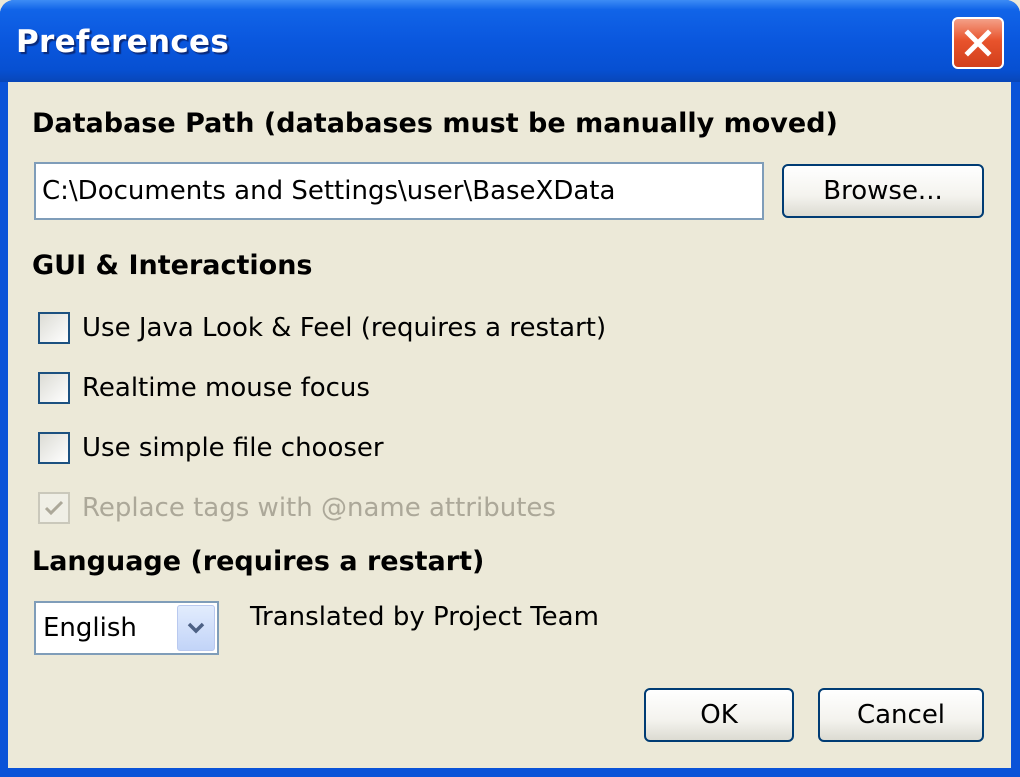  Describe the element at coordinates (424, 617) in the screenshot. I see `translator-credit: Translated by Project Team` at that location.